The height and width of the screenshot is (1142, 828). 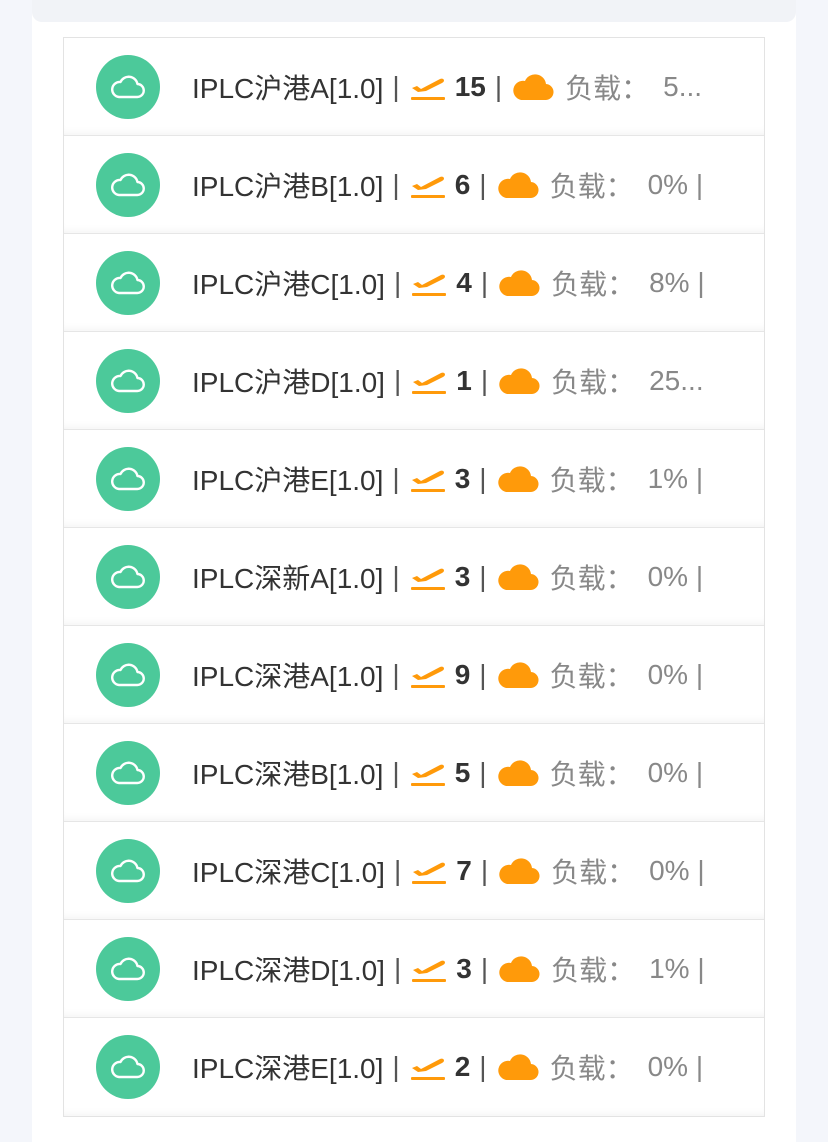 I want to click on node-info: IPLC深港E[1.0] | 2 | 负载： 0% |, so click(x=447, y=1067).